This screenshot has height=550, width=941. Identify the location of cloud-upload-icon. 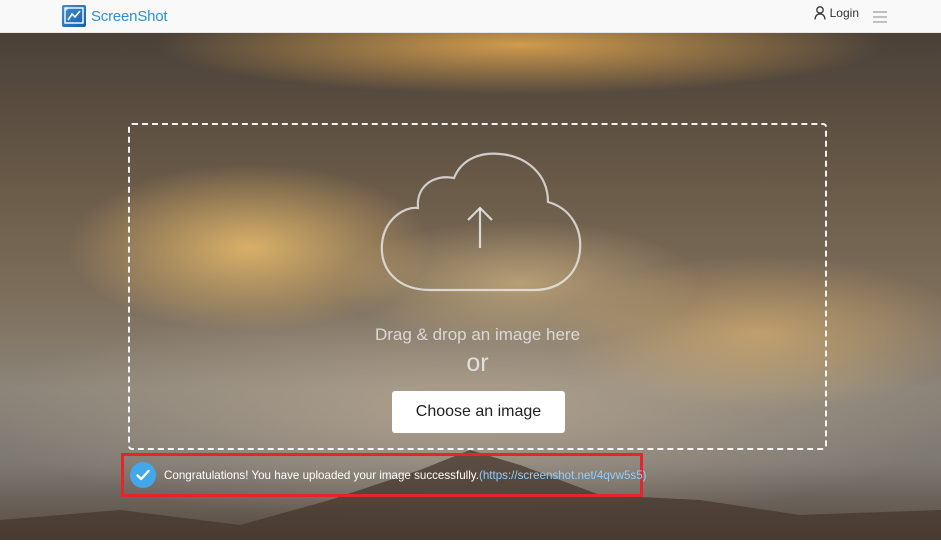
(481, 222).